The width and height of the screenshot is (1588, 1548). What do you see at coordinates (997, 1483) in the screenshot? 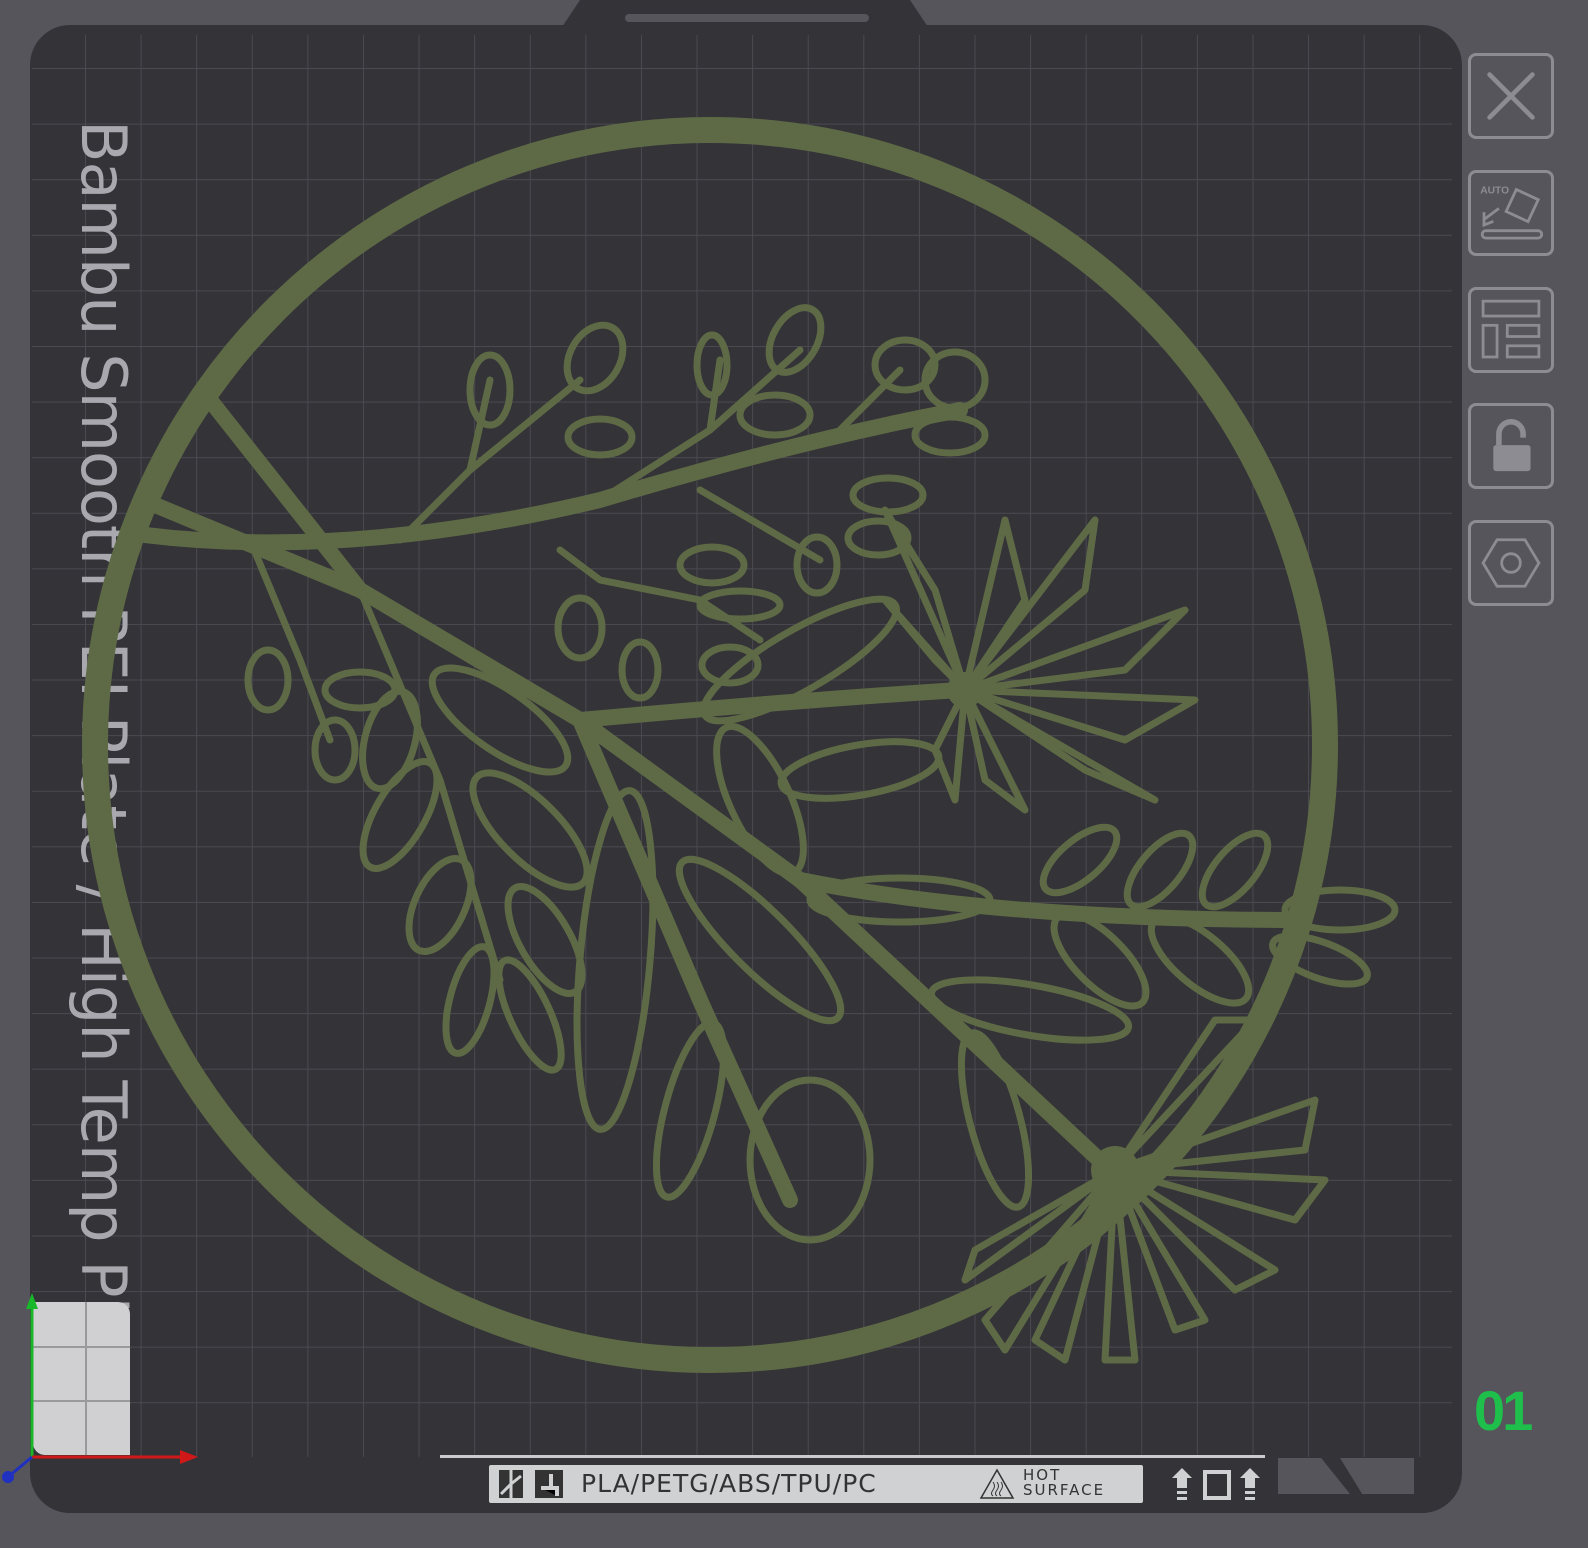
I see `hot-surface-icon` at bounding box center [997, 1483].